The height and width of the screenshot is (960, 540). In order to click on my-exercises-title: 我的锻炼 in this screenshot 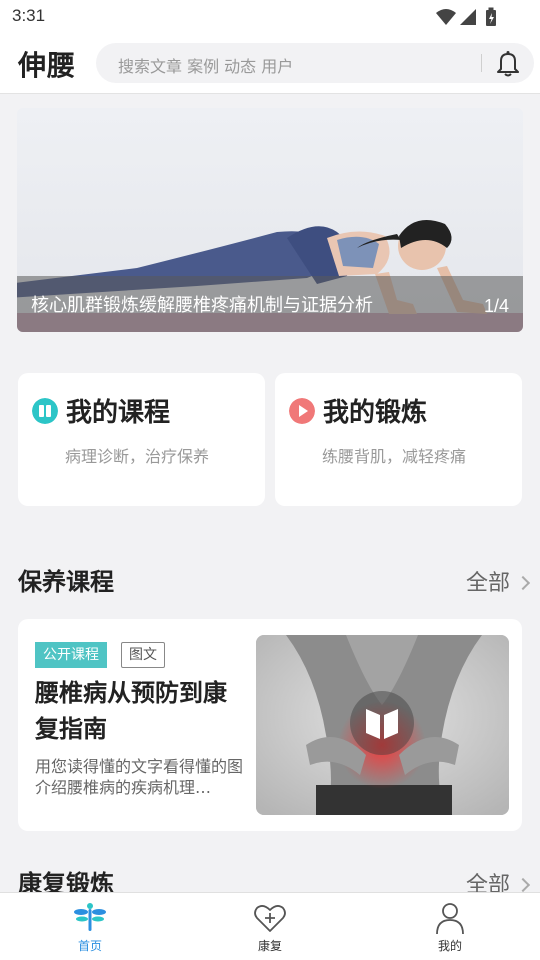, I will do `click(375, 413)`.